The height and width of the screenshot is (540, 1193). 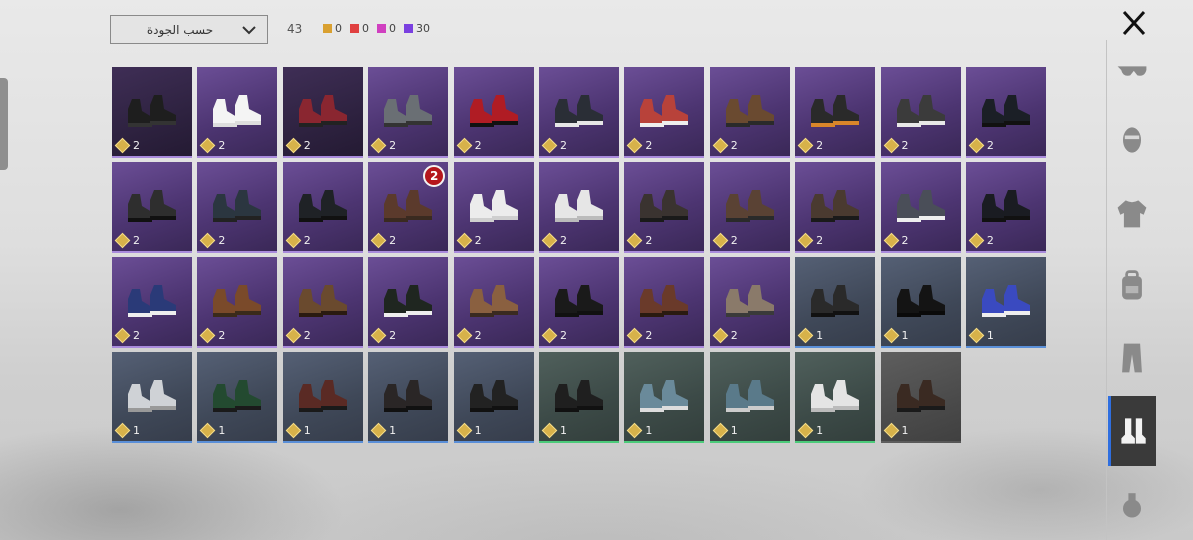 What do you see at coordinates (376, 28) in the screenshot?
I see `rarity-counts: 0 0 0 30` at bounding box center [376, 28].